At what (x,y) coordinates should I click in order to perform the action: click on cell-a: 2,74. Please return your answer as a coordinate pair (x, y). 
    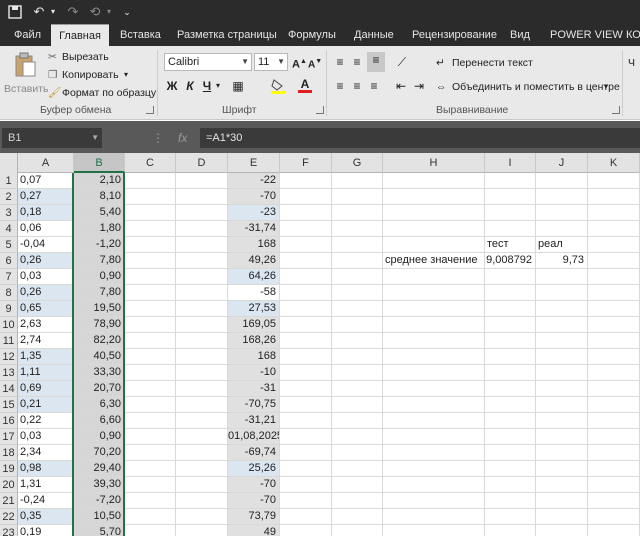
    Looking at the image, I should click on (46, 341).